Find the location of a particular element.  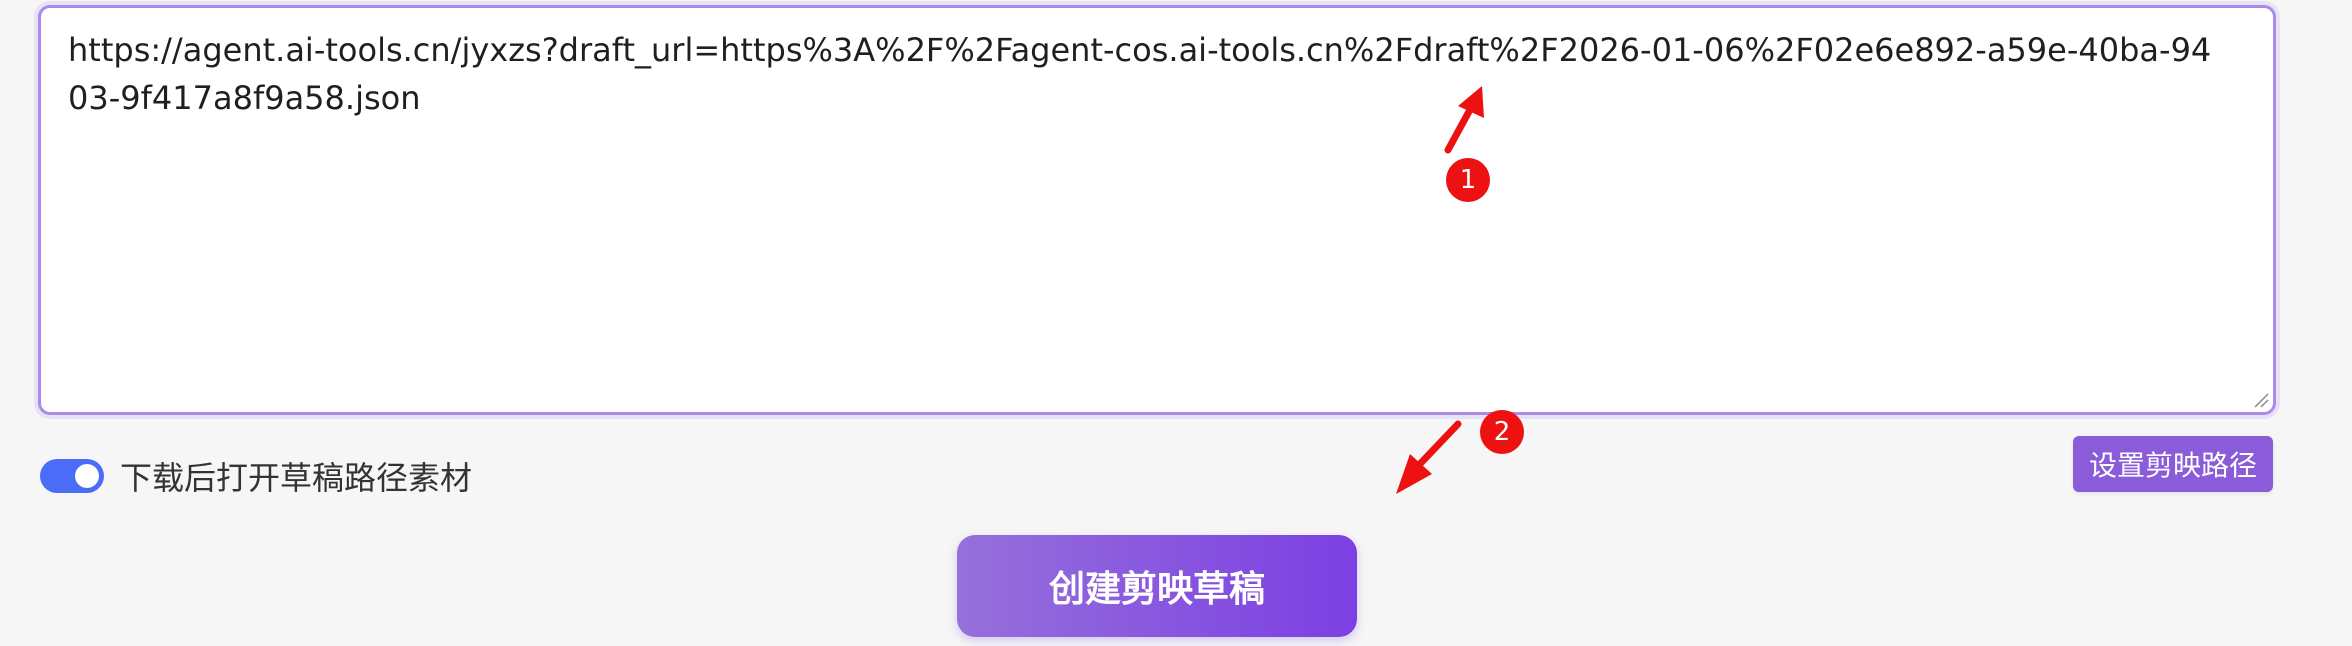

open-after-download-toggle is located at coordinates (72, 476).